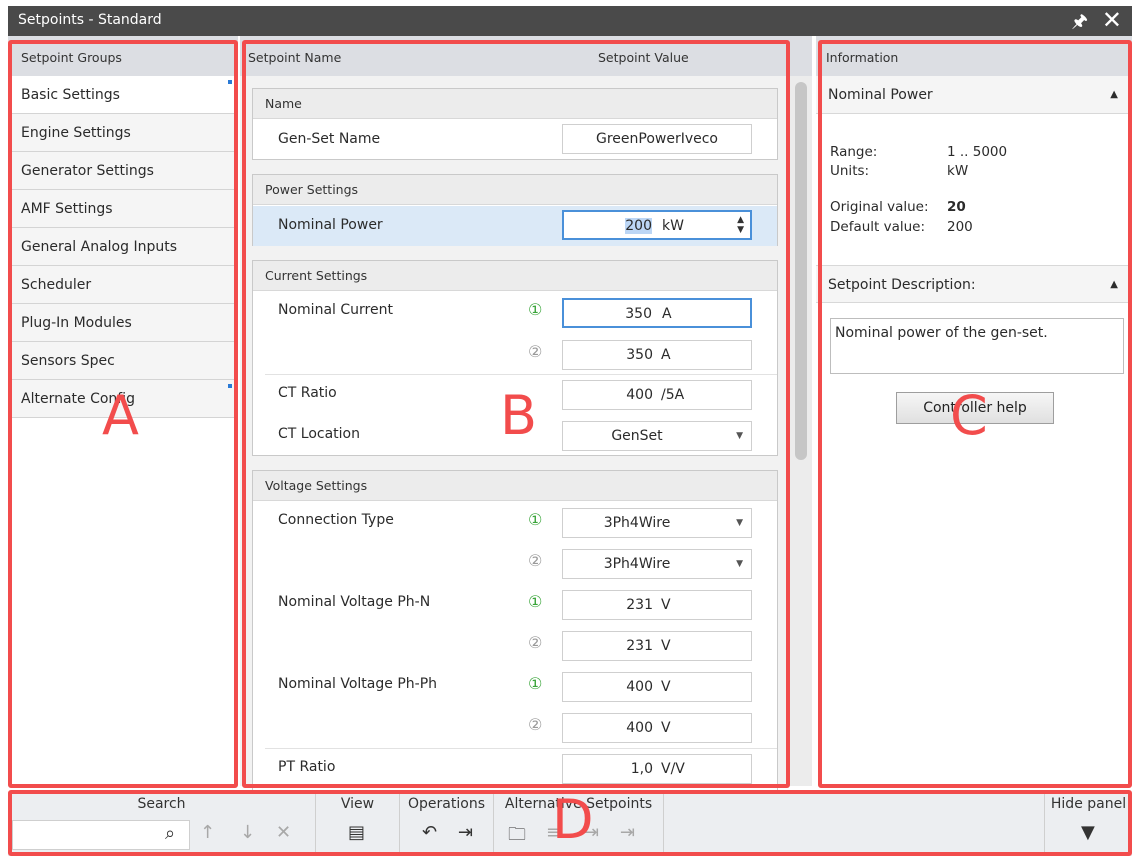  I want to click on pt-ratio-input: 1,0 V/V, so click(657, 769).